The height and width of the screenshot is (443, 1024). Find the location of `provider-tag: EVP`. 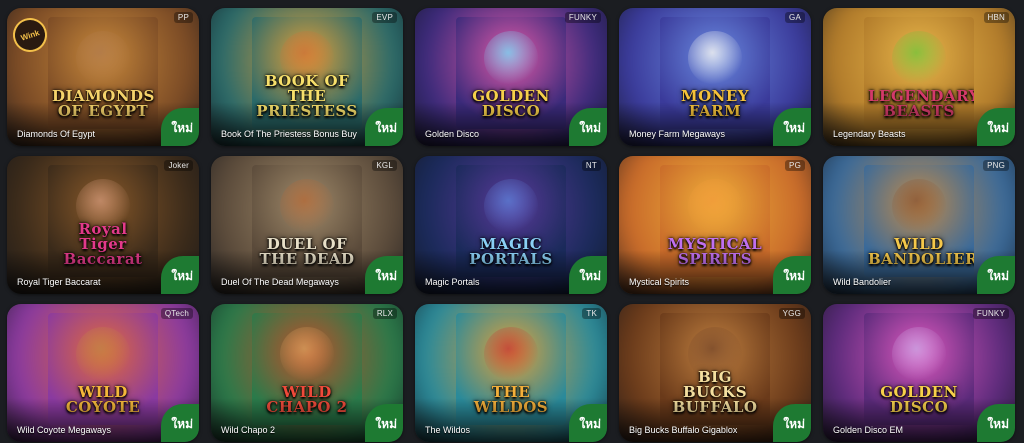

provider-tag: EVP is located at coordinates (384, 17).